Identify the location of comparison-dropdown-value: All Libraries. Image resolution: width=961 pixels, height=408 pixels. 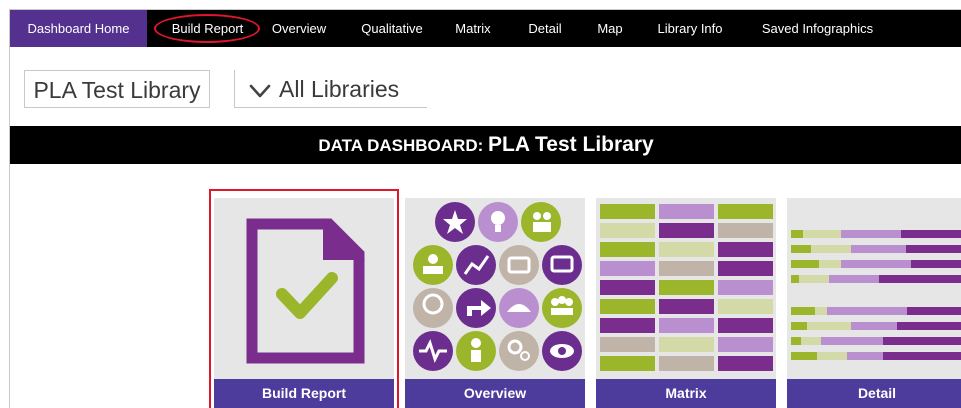
(339, 89).